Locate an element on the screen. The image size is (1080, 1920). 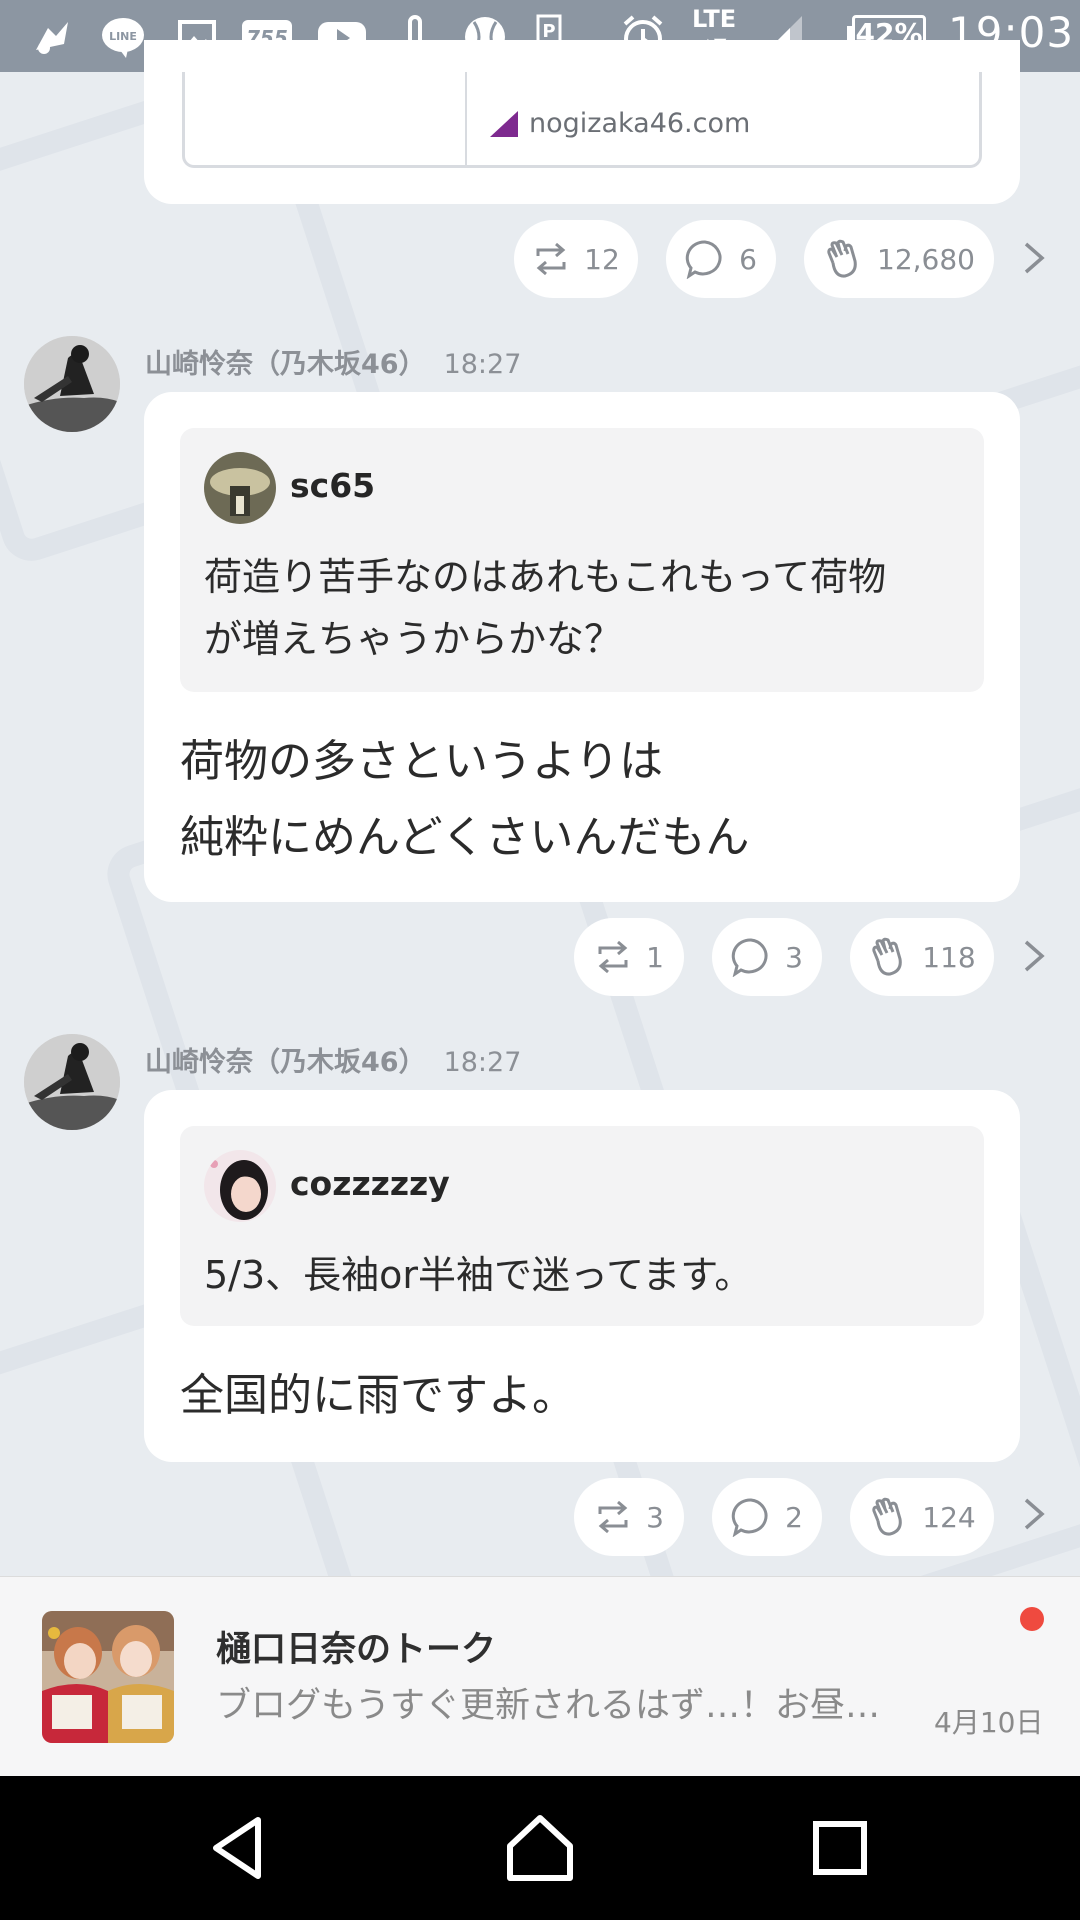
repost-button: 1 is located at coordinates (629, 957).